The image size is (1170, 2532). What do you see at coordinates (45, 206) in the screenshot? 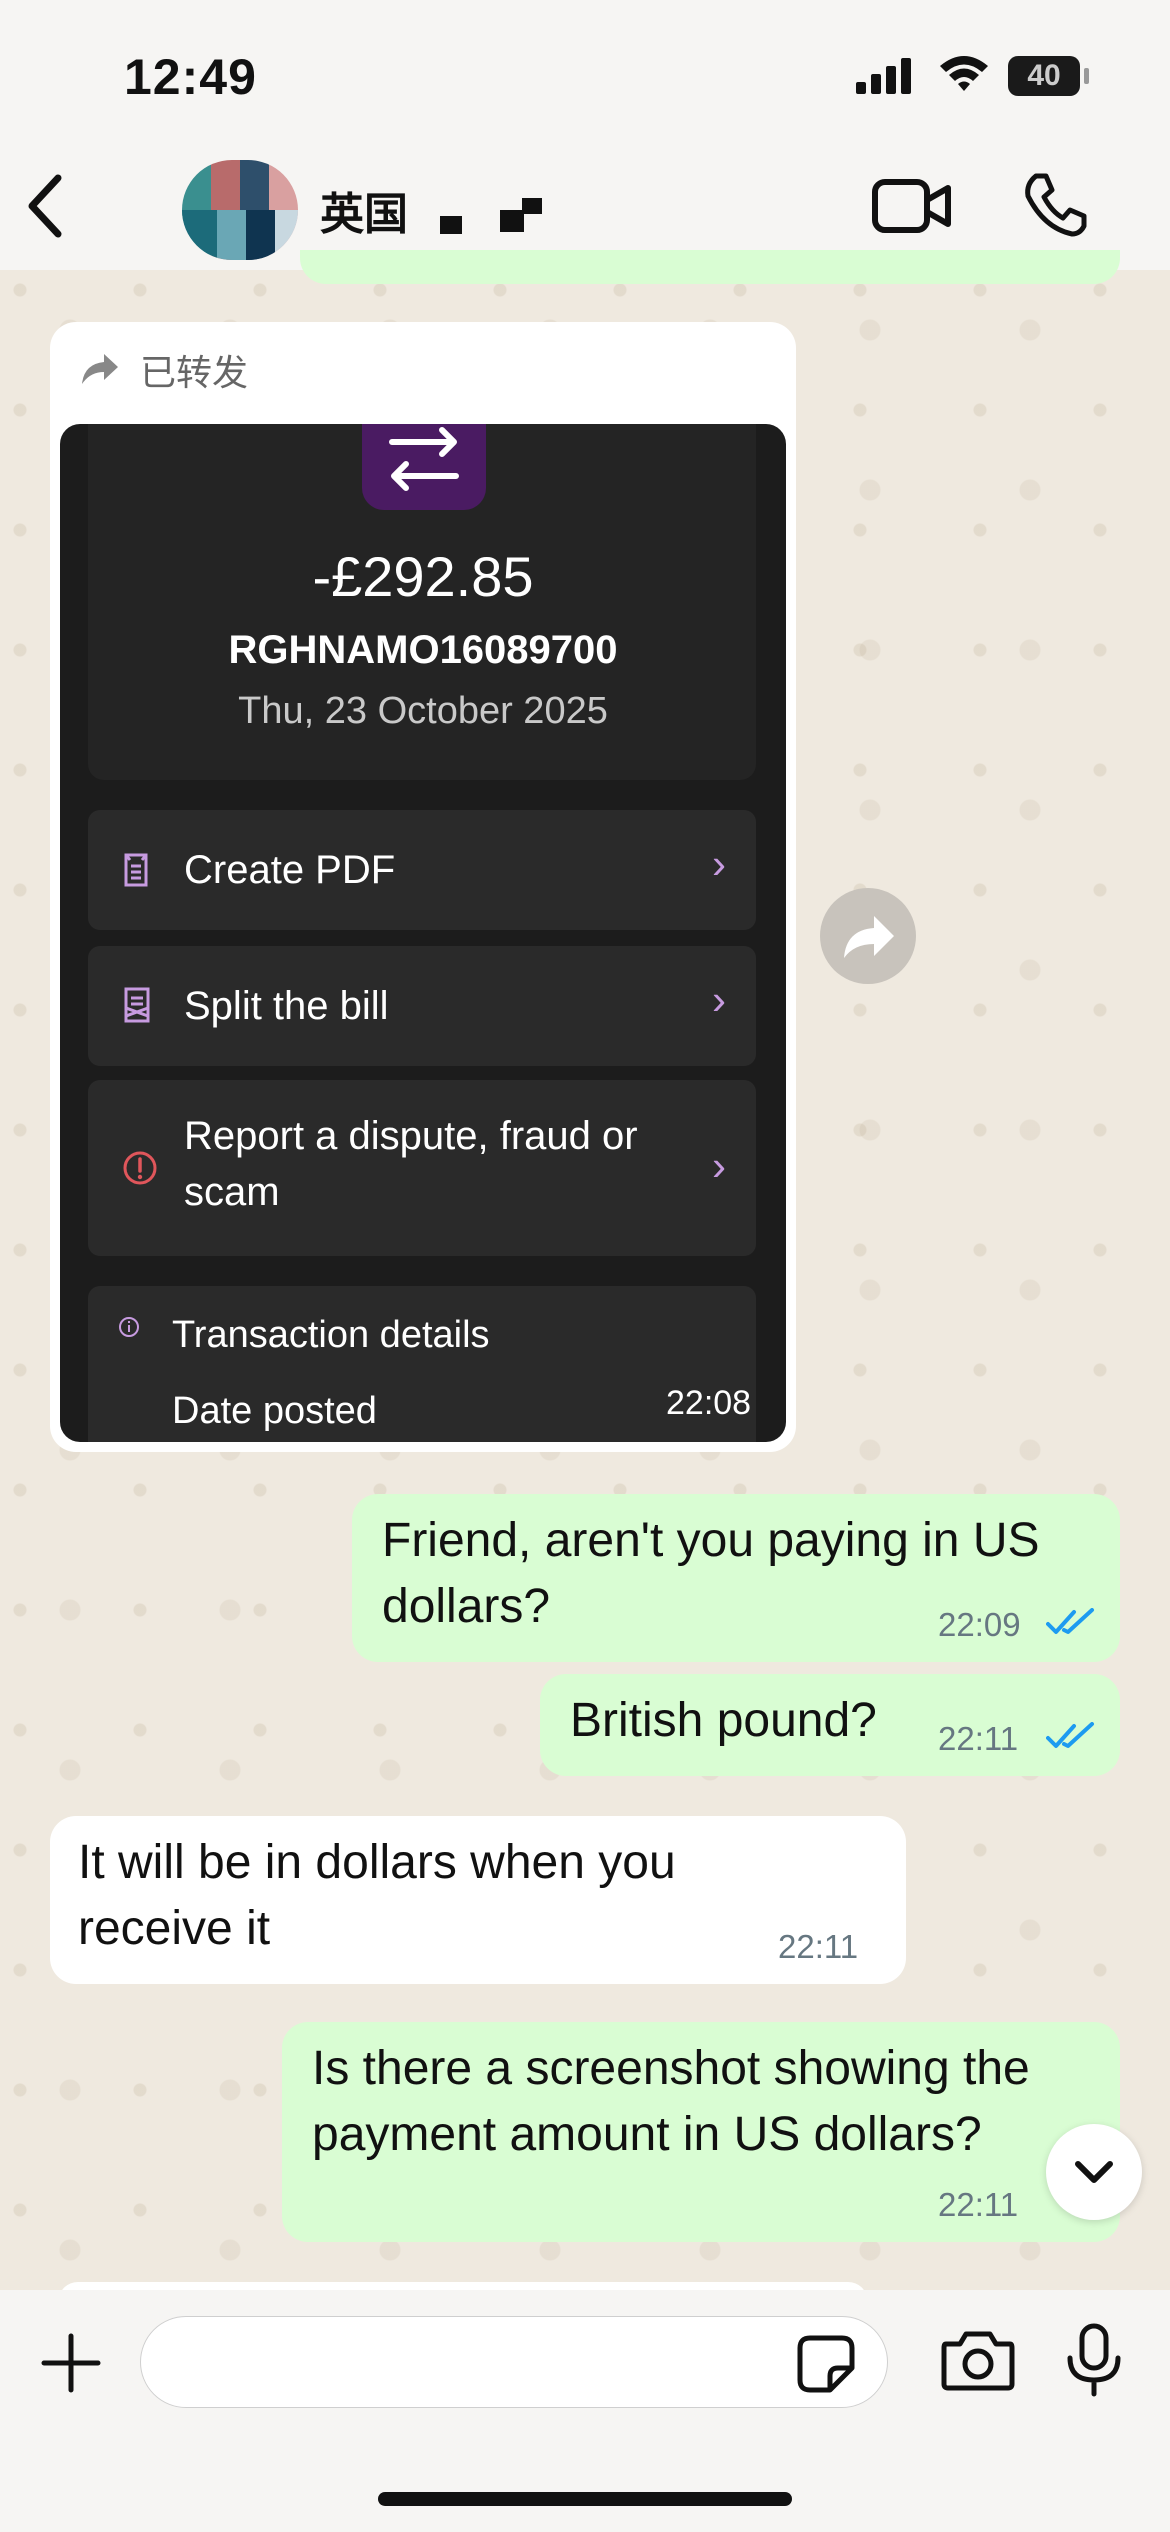
I see `chevron-left-icon` at bounding box center [45, 206].